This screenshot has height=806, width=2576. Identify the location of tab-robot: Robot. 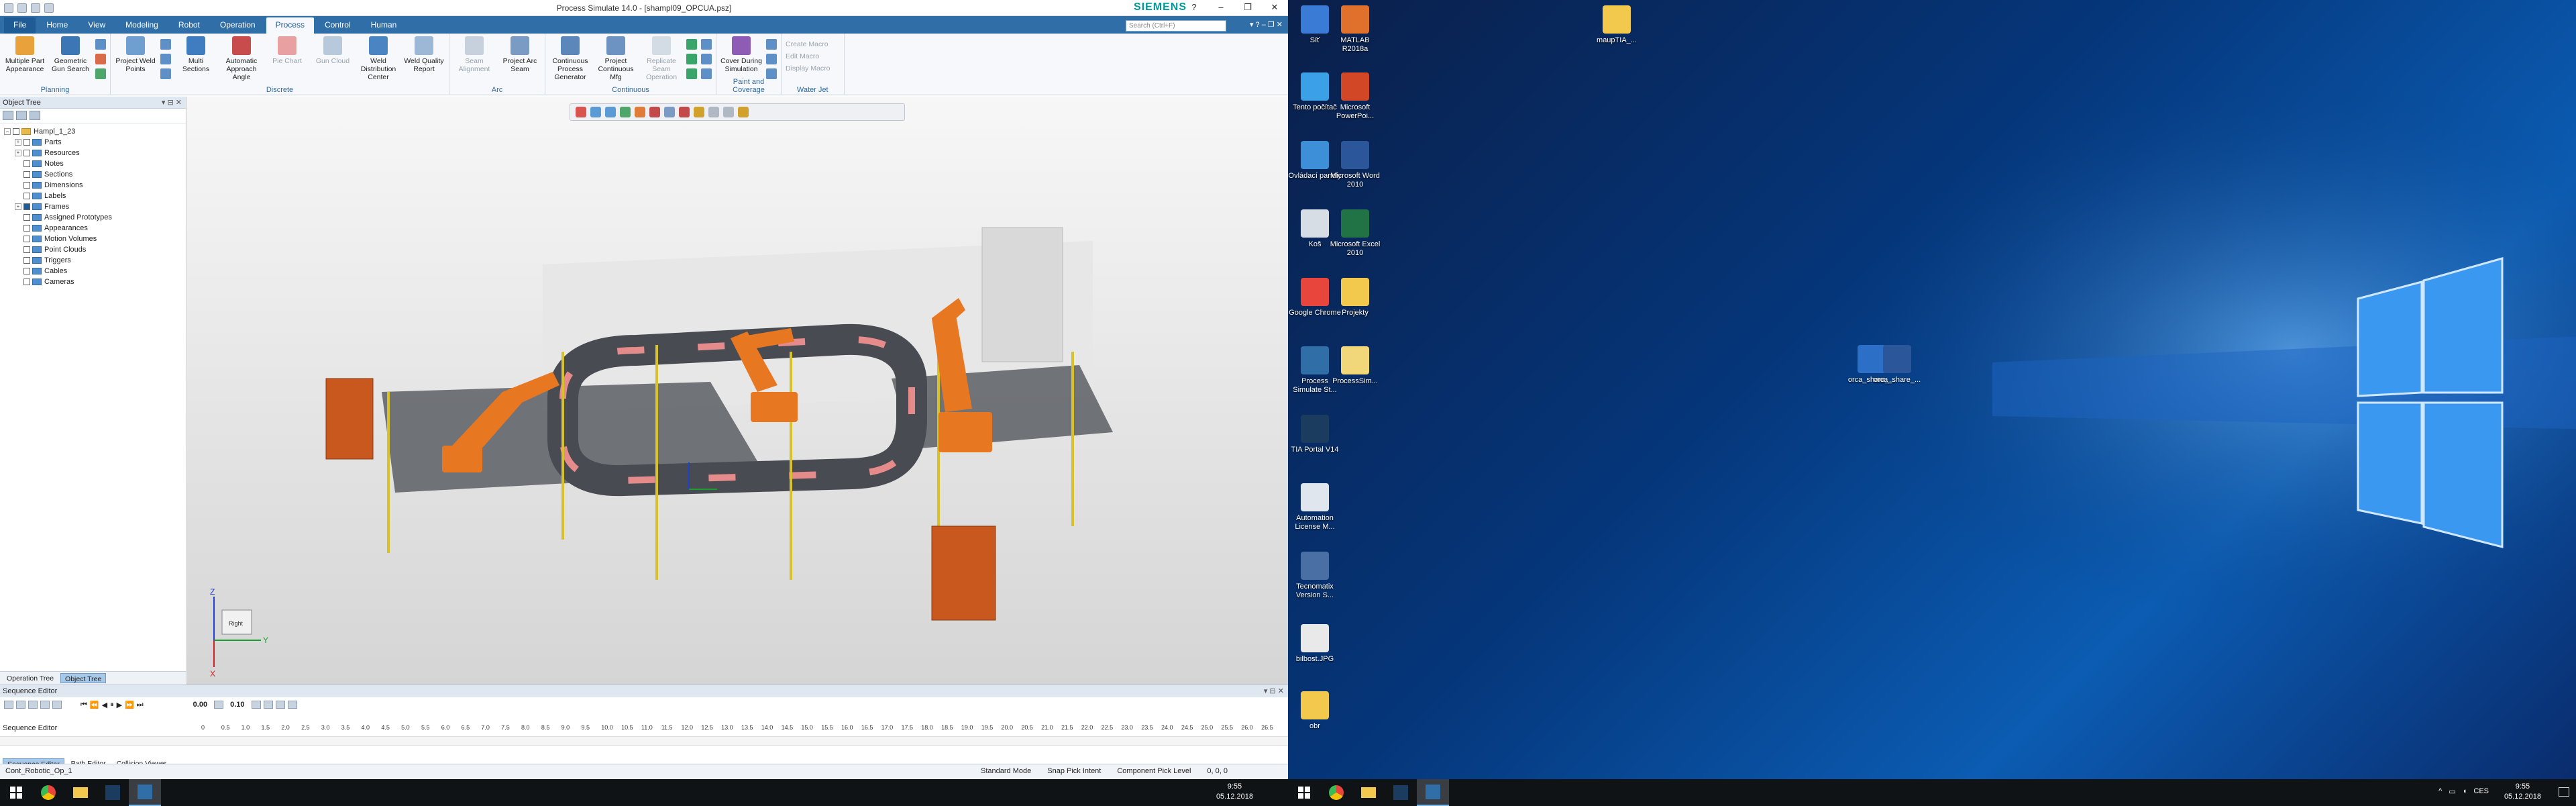
(189, 25).